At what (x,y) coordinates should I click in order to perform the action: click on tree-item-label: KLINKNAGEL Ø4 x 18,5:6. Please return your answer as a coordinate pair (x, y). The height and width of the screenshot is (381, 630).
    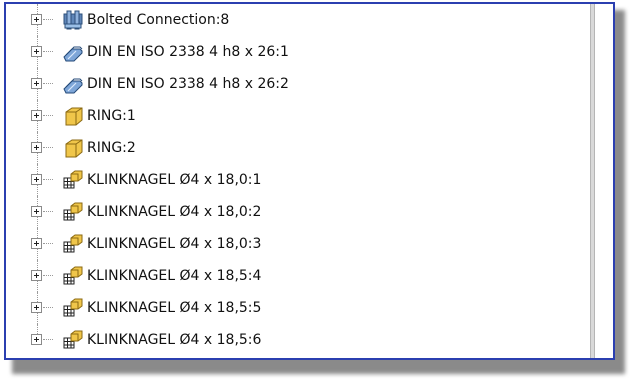
    Looking at the image, I should click on (174, 340).